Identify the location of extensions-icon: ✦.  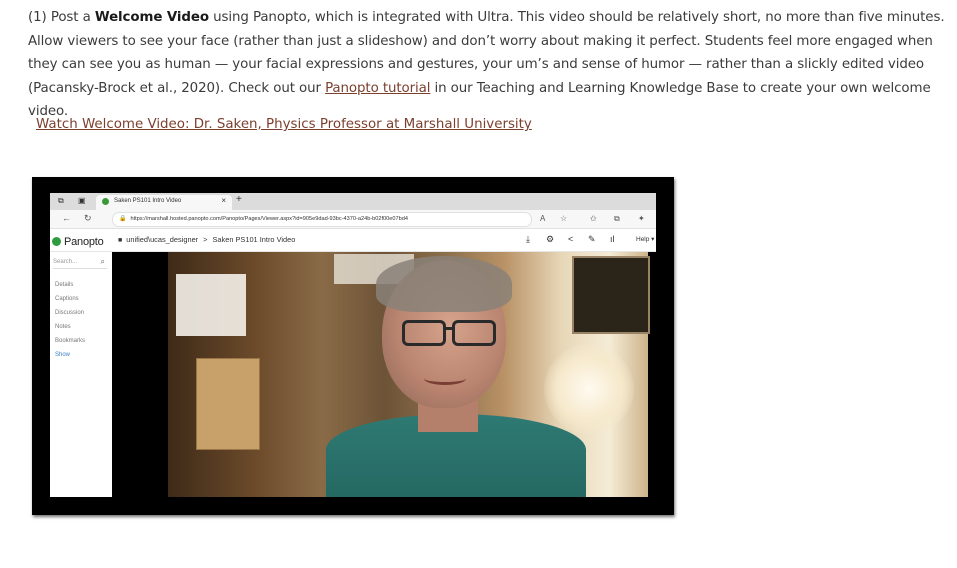
(641, 218).